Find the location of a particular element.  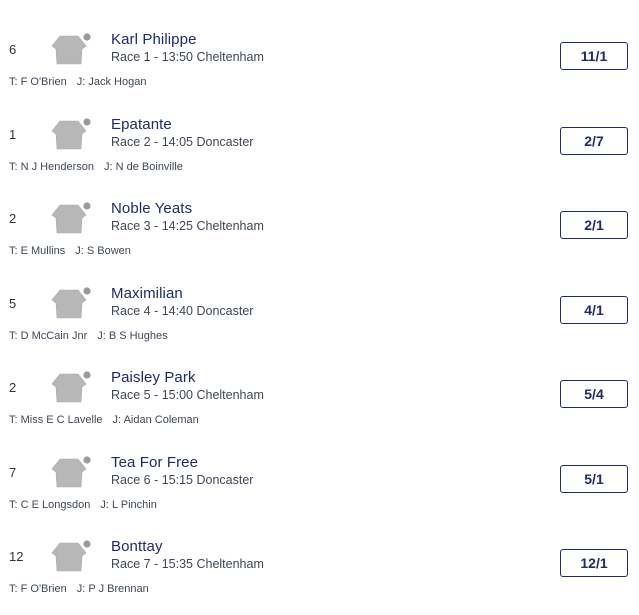

horse-name: Noble Yeats is located at coordinates (152, 208).